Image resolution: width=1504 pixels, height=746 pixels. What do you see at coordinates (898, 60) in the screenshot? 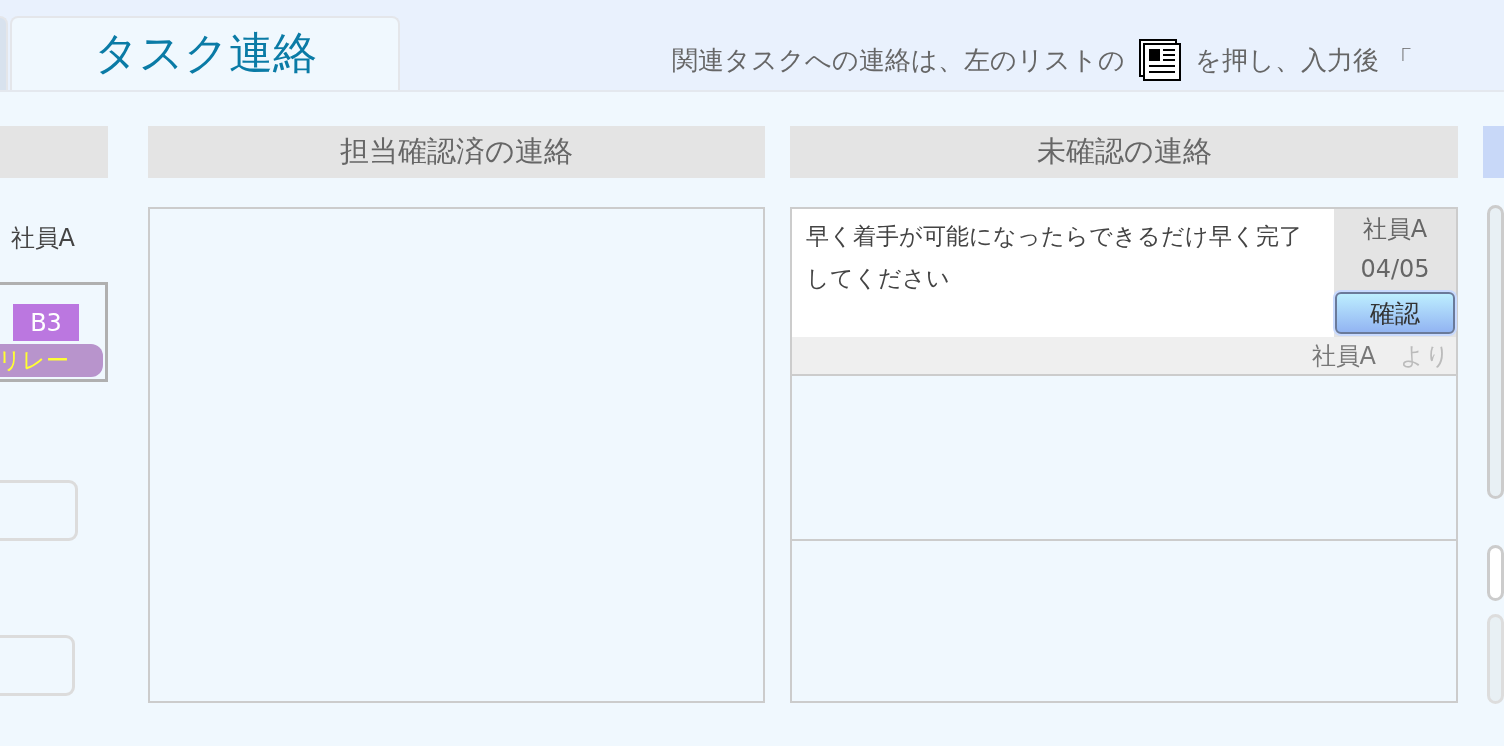
I see `hint-text: 関連タスクへの連絡は、左のリストの` at bounding box center [898, 60].